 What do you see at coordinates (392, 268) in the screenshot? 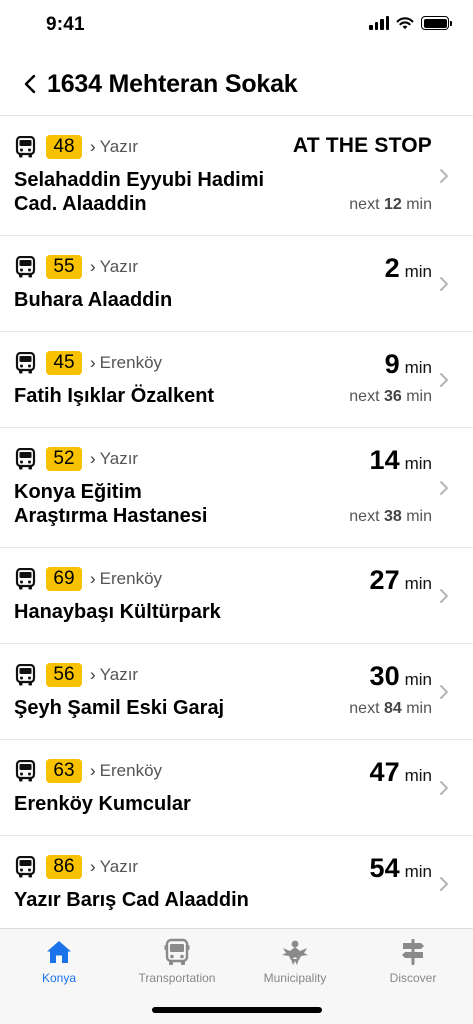
I see `arrival-minutes: 2` at bounding box center [392, 268].